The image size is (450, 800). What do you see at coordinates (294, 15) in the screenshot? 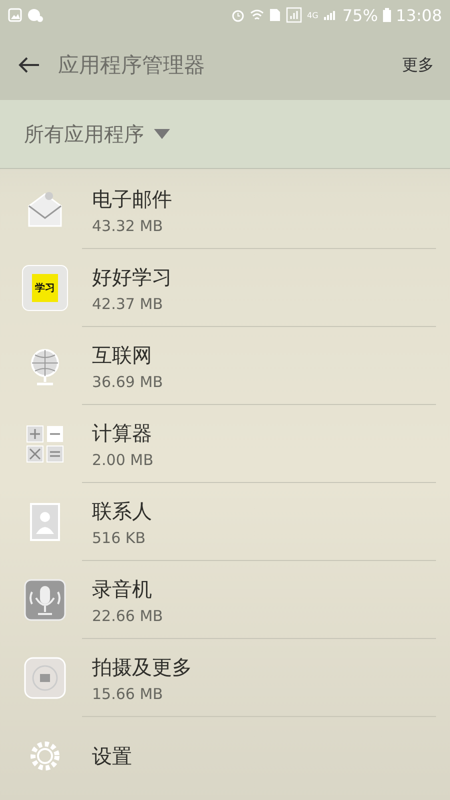
I see `signal-icon` at bounding box center [294, 15].